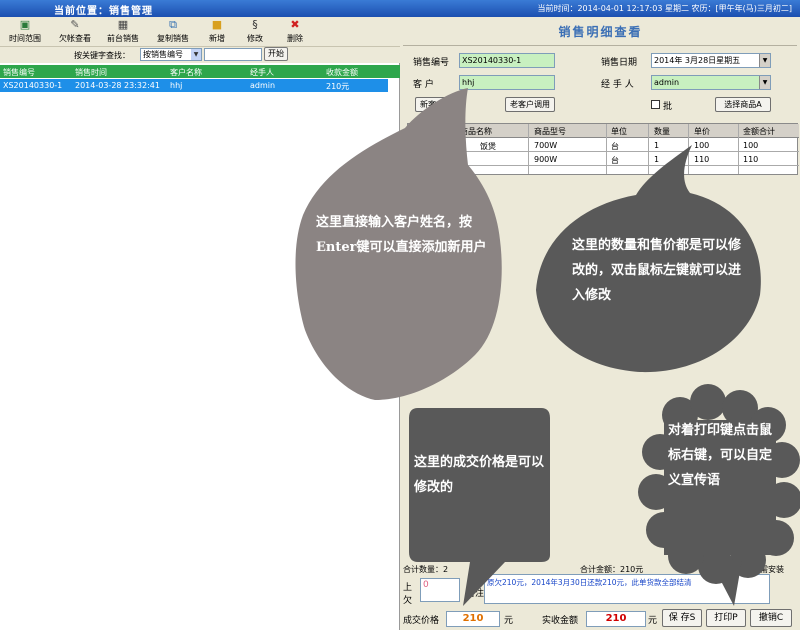 Image resolution: width=800 pixels, height=630 pixels. I want to click on callout-print-bubble, so click(719, 495).